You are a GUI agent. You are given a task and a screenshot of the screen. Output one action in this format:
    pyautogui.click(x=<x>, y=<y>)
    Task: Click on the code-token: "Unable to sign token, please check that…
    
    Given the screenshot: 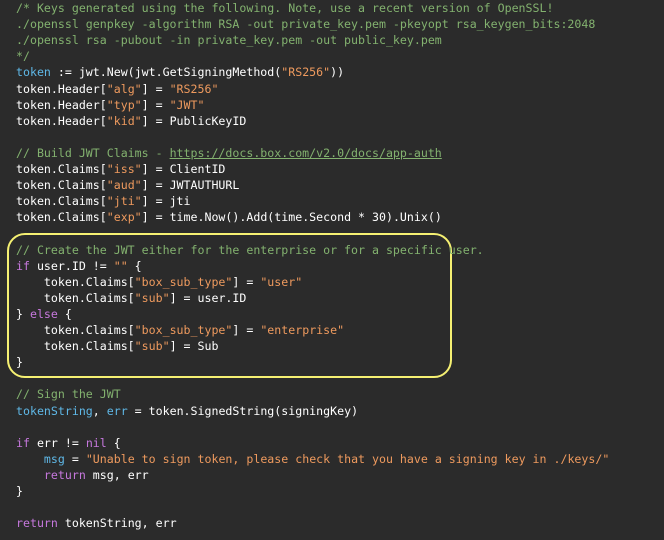 What is the action you would take?
    pyautogui.click(x=347, y=458)
    